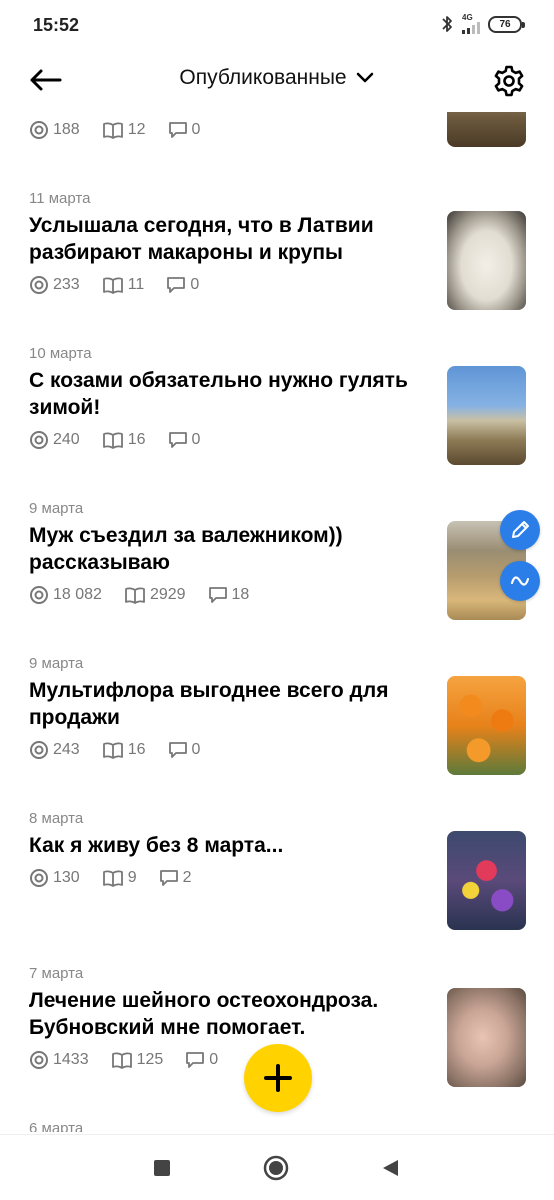 The image size is (554, 1200). I want to click on system-back-button, so click(390, 1168).